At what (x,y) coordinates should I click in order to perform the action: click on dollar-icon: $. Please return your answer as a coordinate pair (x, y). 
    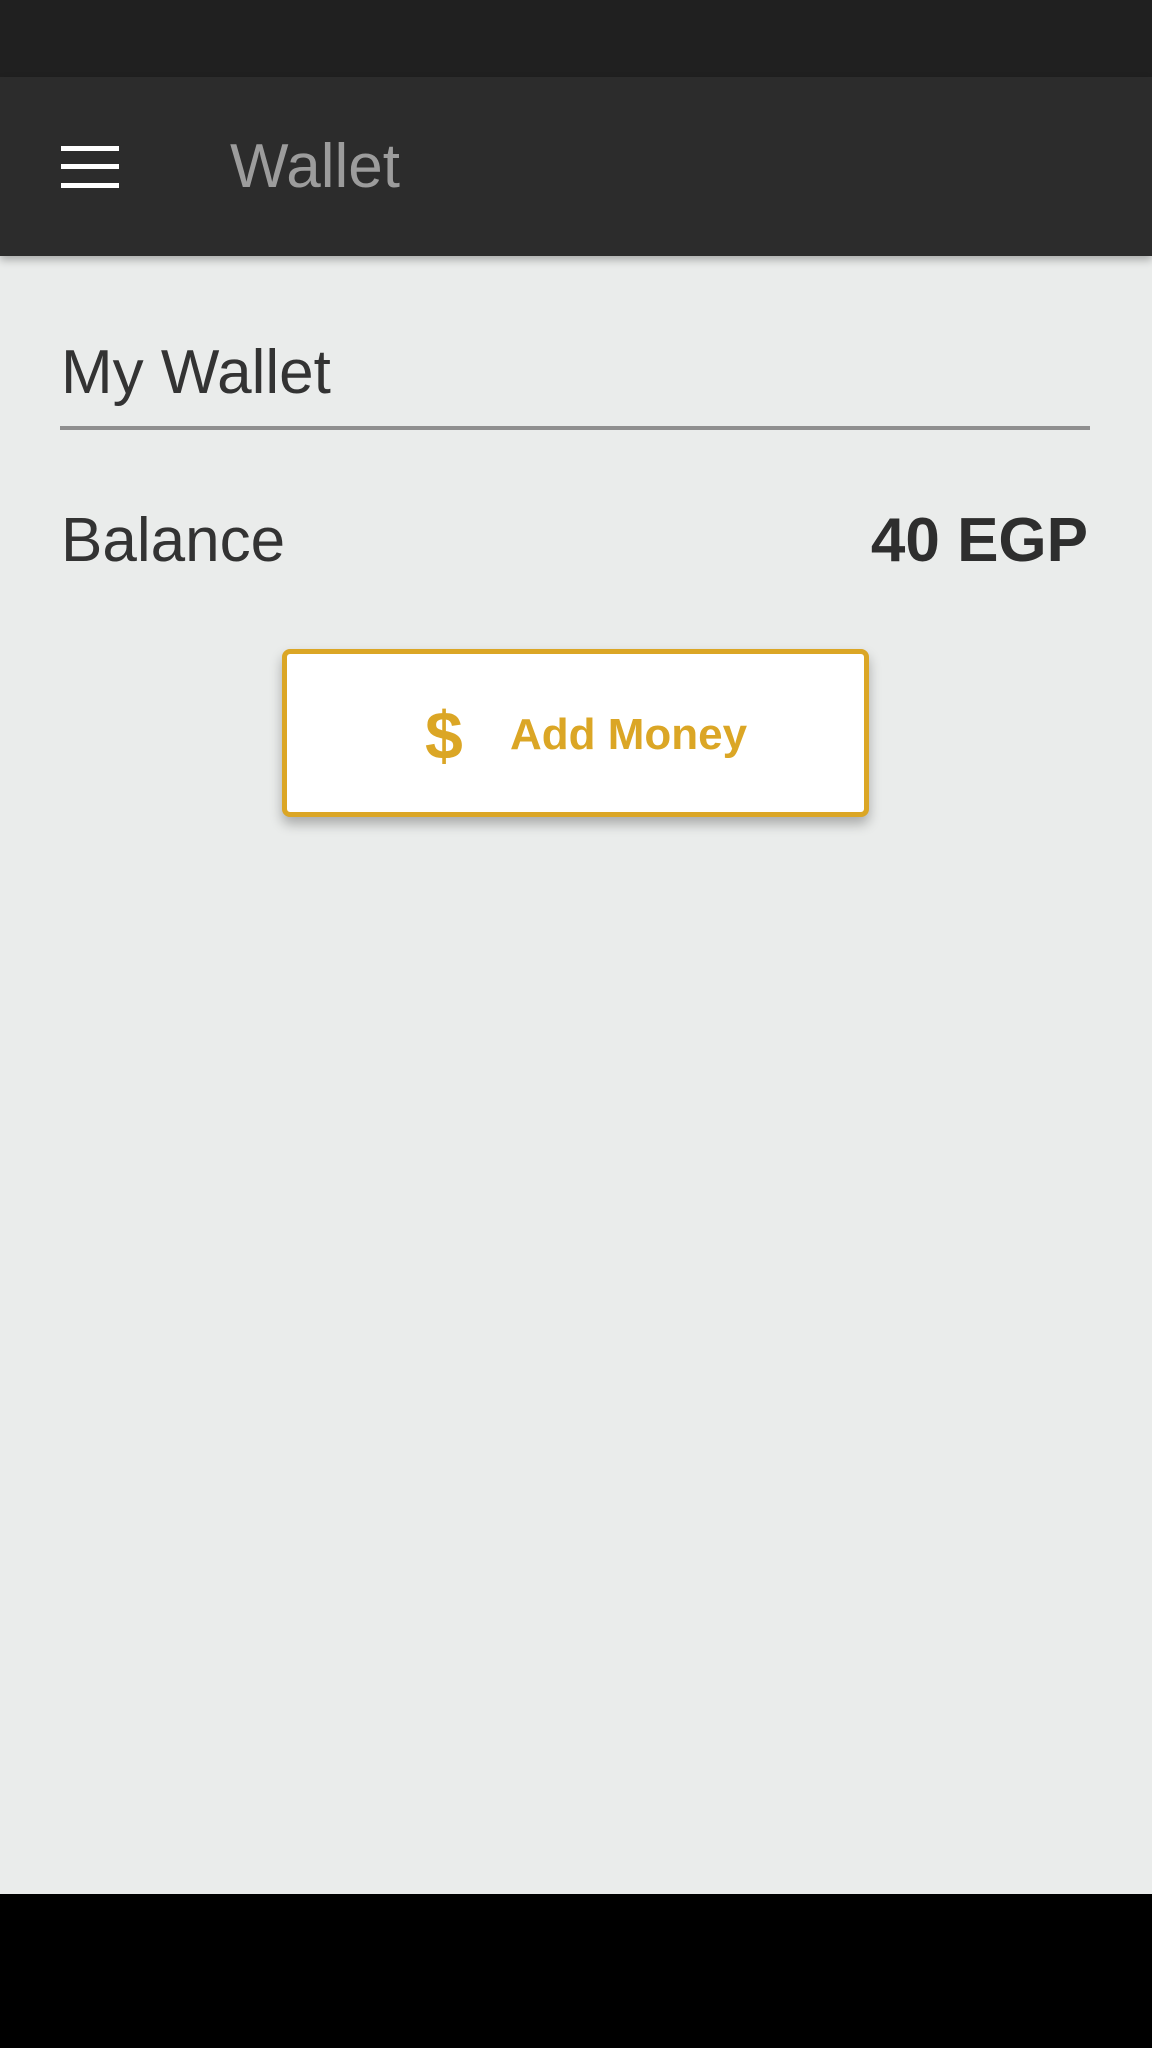
    Looking at the image, I should click on (444, 736).